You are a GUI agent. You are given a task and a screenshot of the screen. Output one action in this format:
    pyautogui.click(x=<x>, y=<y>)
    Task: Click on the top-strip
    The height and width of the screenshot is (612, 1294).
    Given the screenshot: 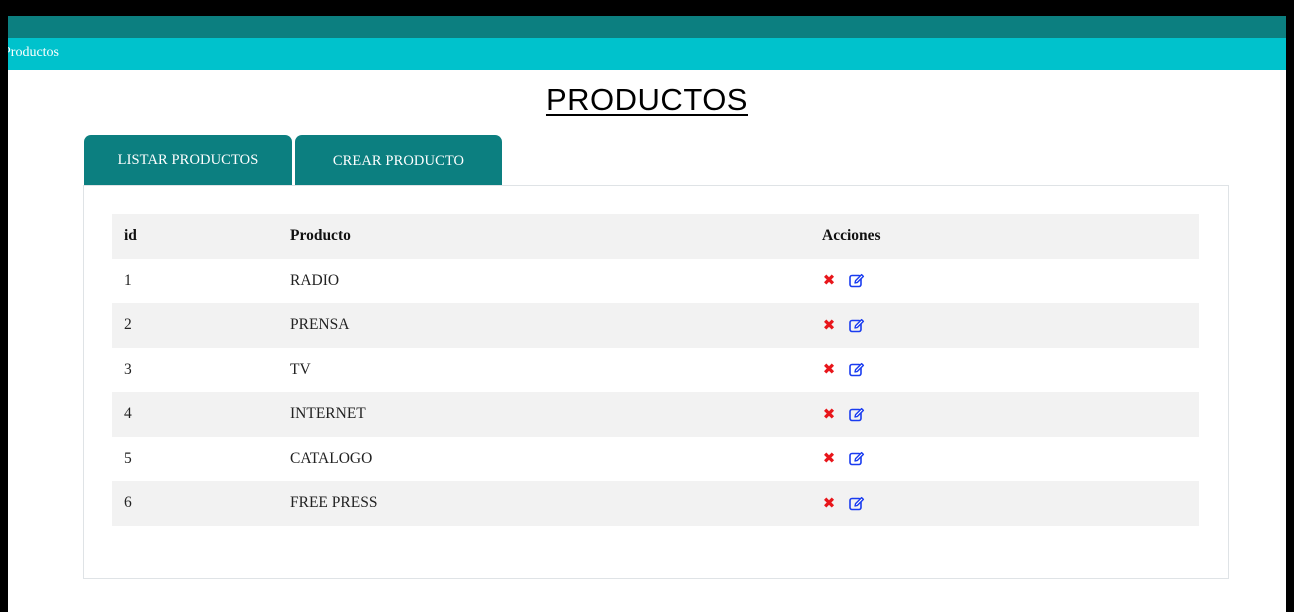 What is the action you would take?
    pyautogui.click(x=647, y=27)
    